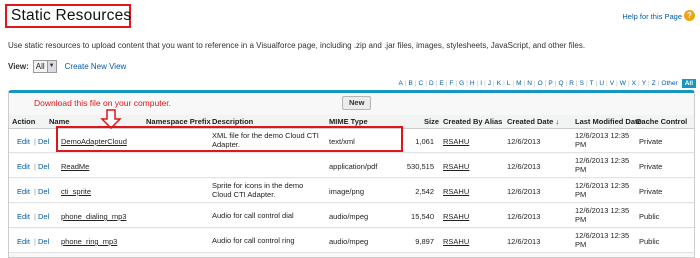  What do you see at coordinates (51, 66) in the screenshot?
I see `chevron-down-icon: ▼` at bounding box center [51, 66].